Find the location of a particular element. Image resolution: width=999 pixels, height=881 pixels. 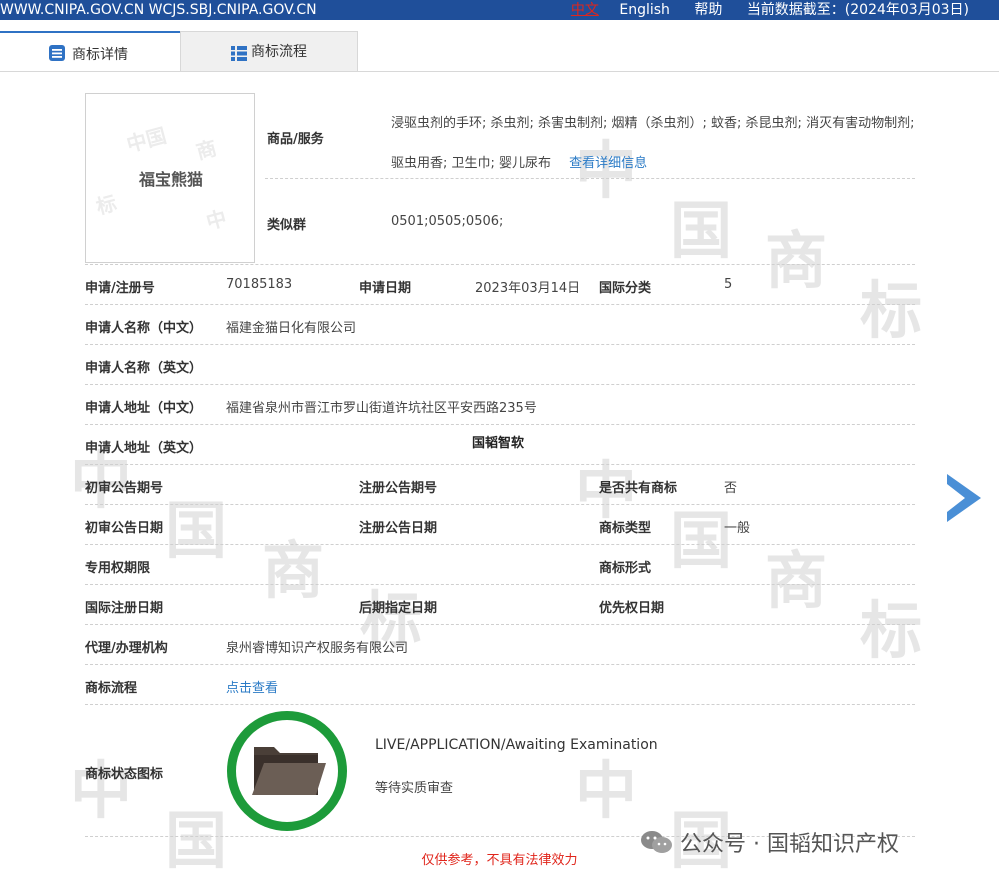

tab-strip: 商标详情 商标流程 is located at coordinates (499, 51).